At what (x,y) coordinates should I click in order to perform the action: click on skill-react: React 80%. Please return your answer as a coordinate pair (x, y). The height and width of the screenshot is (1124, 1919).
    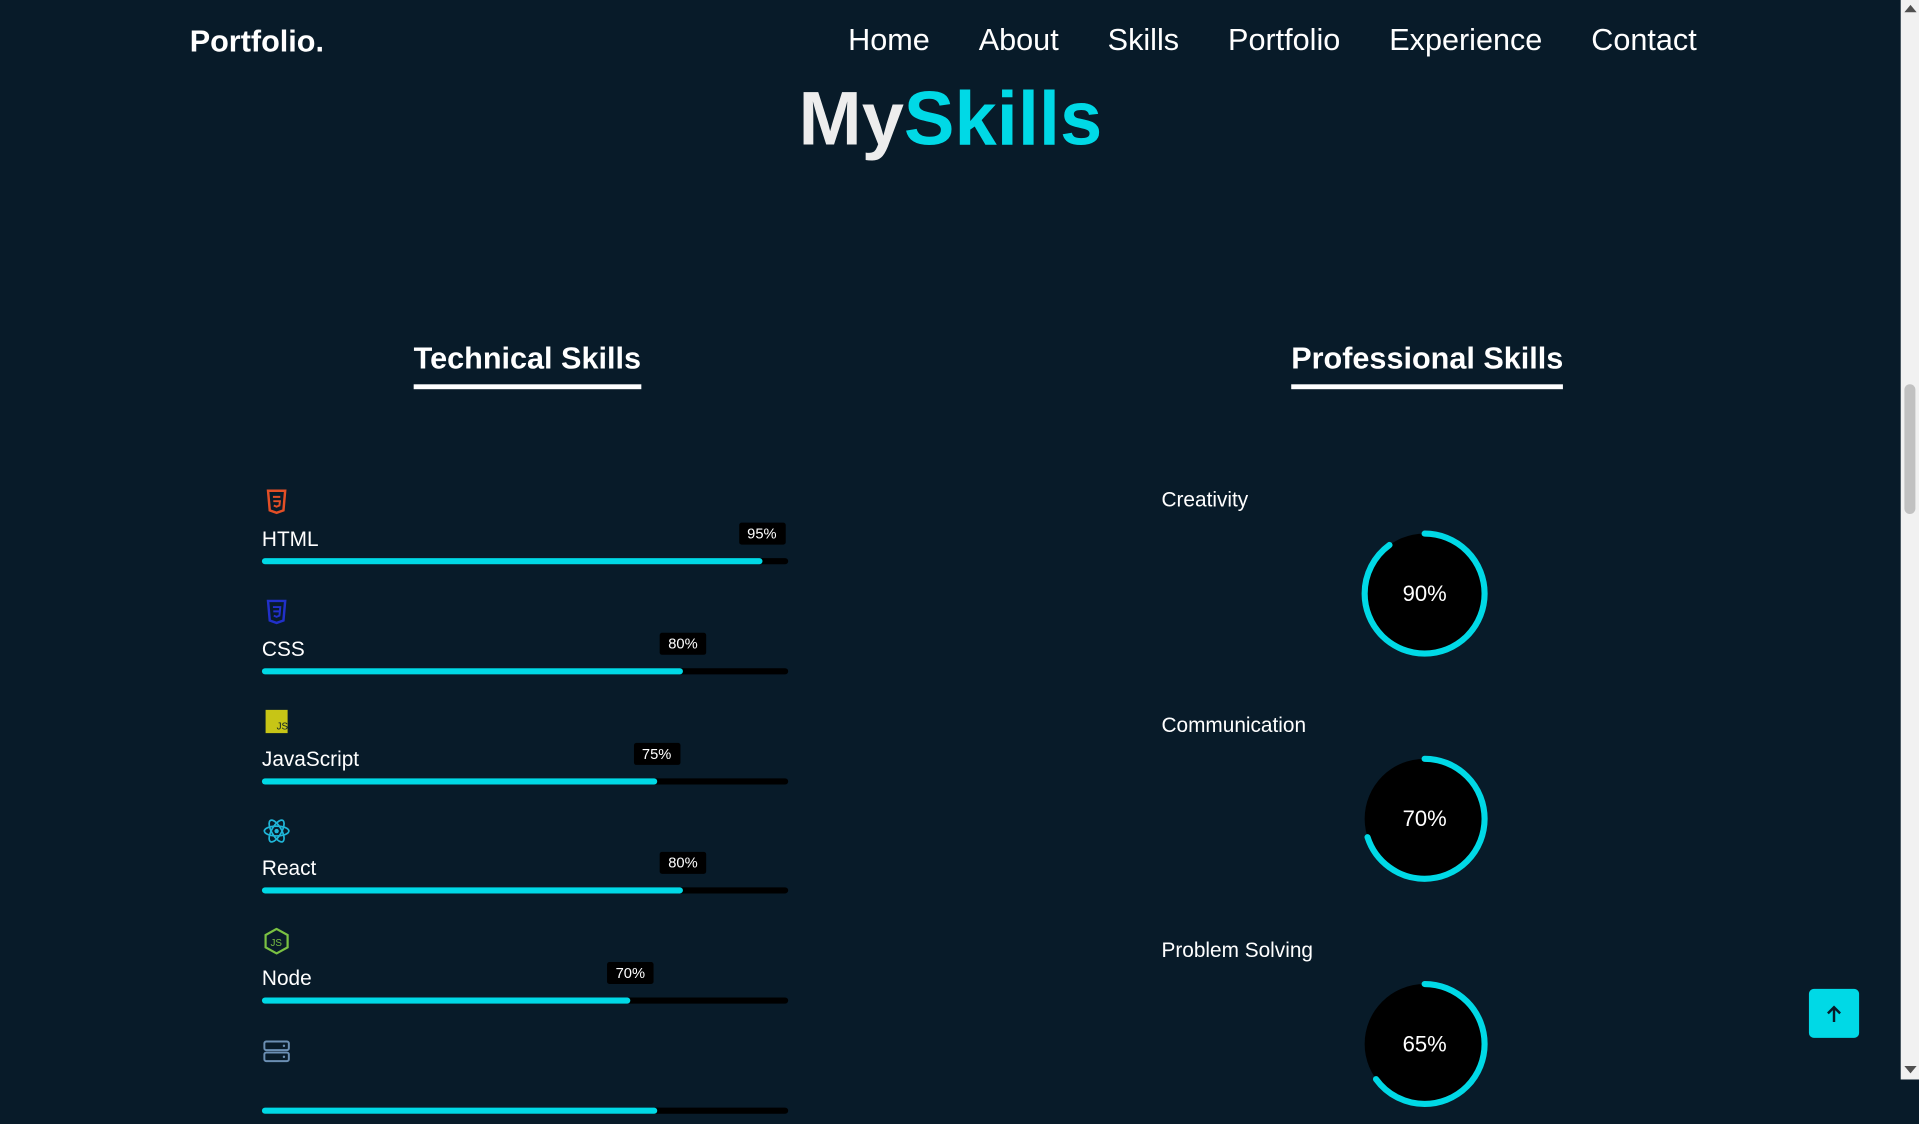
    Looking at the image, I should click on (525, 861).